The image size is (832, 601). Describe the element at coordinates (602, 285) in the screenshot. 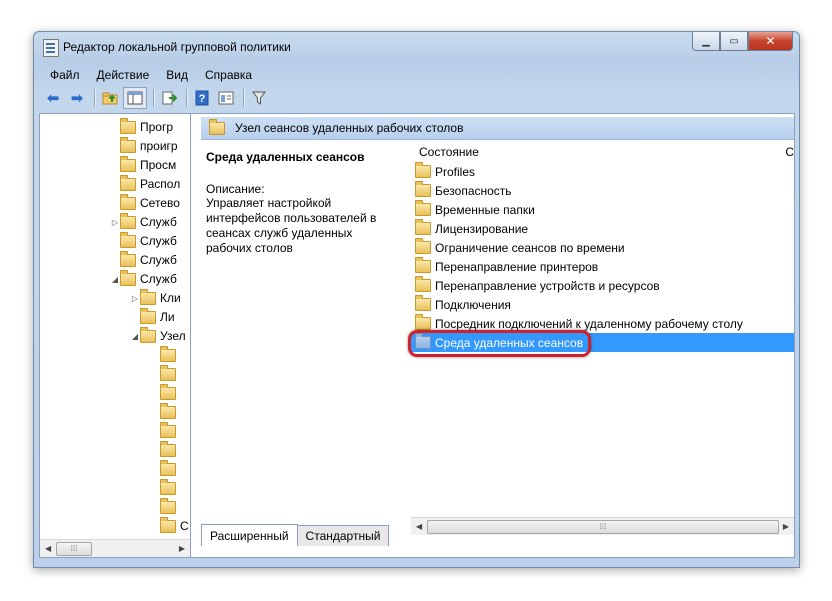

I see `list-item: Перенаправление устройств и ресурсов` at that location.